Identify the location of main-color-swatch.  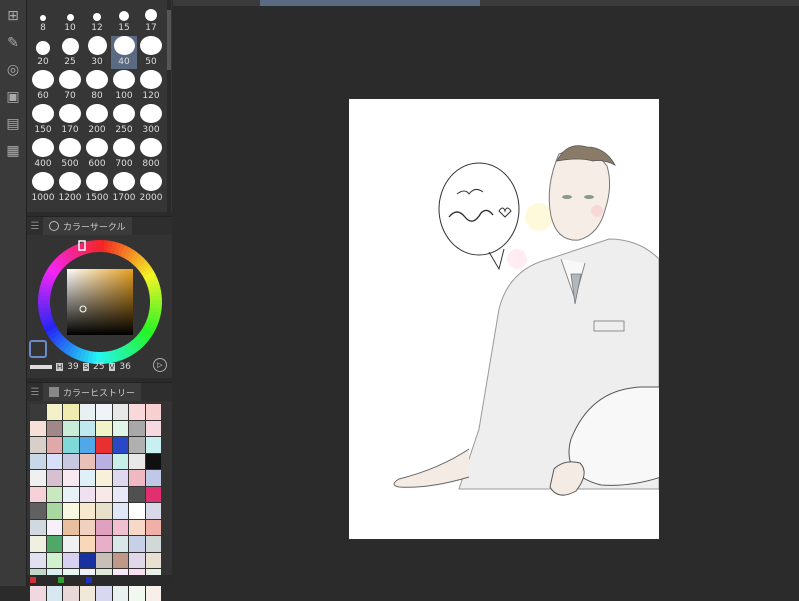
(38, 349).